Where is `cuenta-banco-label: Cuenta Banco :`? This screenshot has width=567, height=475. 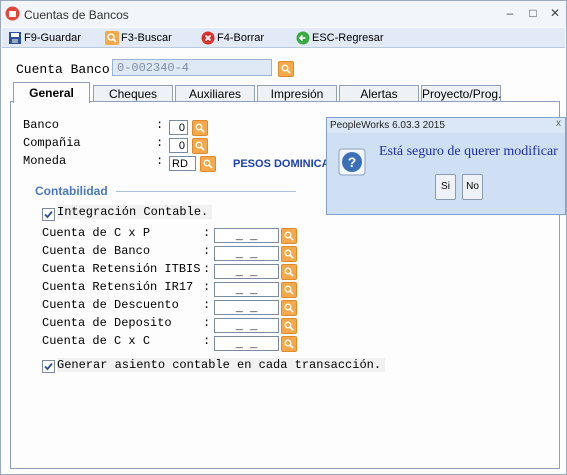 cuenta-banco-label: Cuenta Banco : is located at coordinates (71, 69).